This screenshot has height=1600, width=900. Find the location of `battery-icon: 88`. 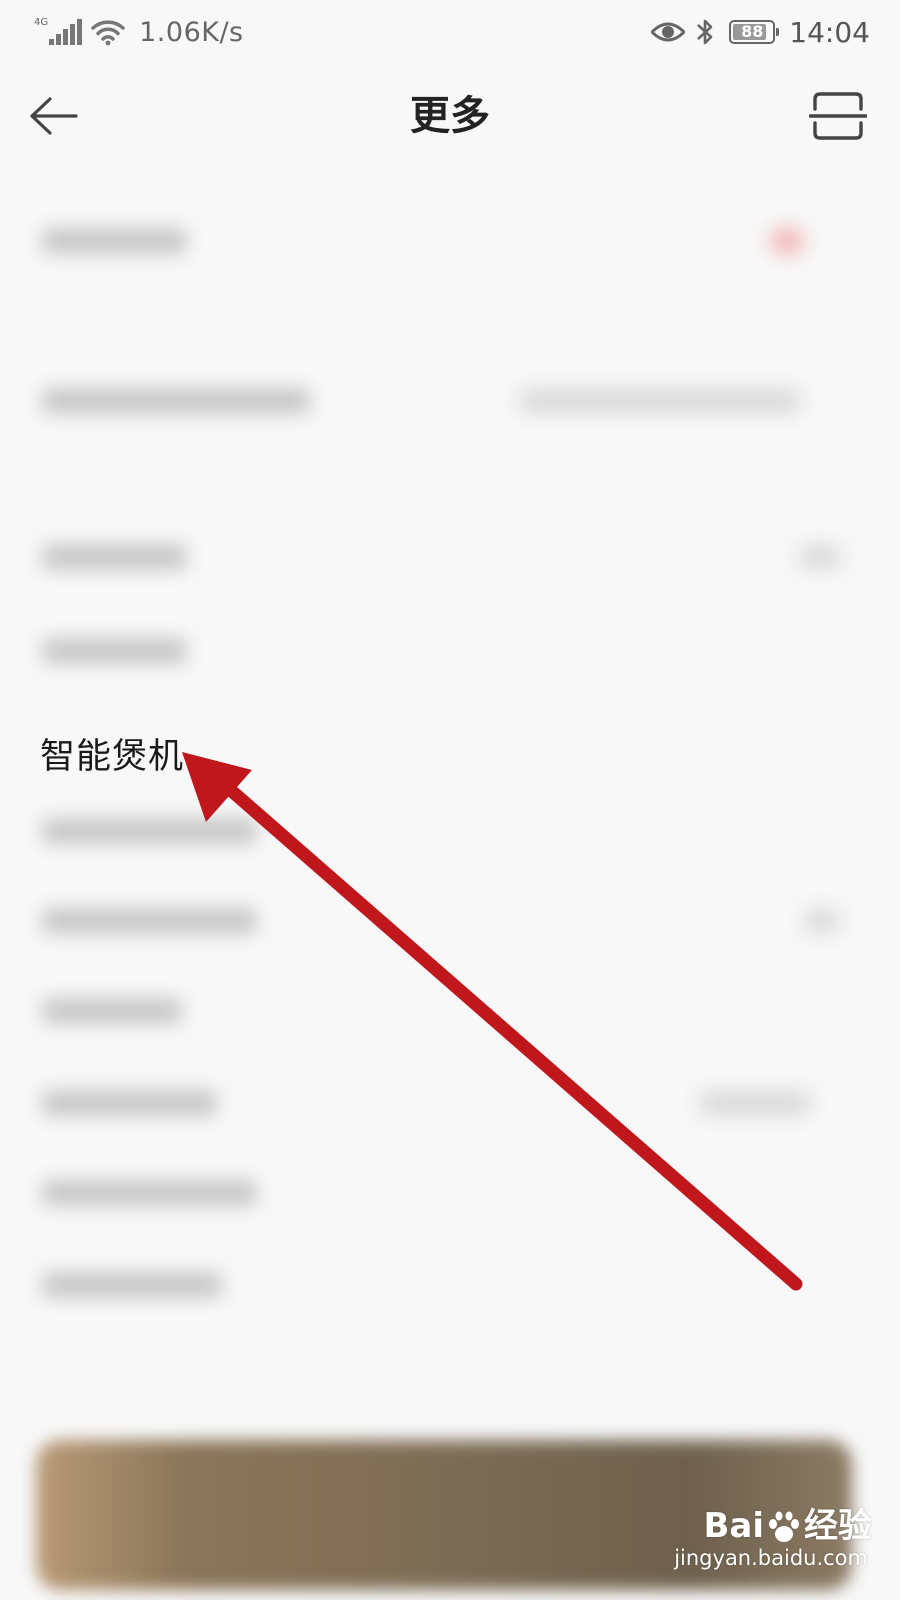

battery-icon: 88 is located at coordinates (754, 32).